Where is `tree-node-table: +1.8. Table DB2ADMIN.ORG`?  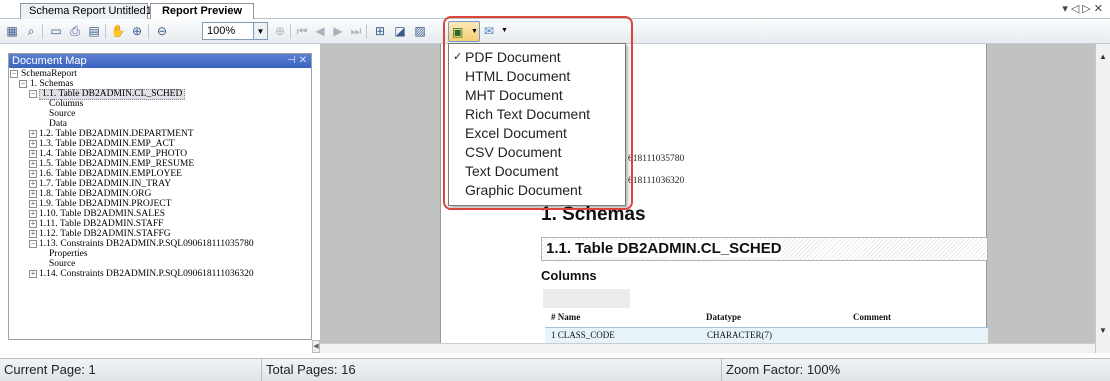 tree-node-table: +1.8. Table DB2ADMIN.ORG is located at coordinates (160, 194).